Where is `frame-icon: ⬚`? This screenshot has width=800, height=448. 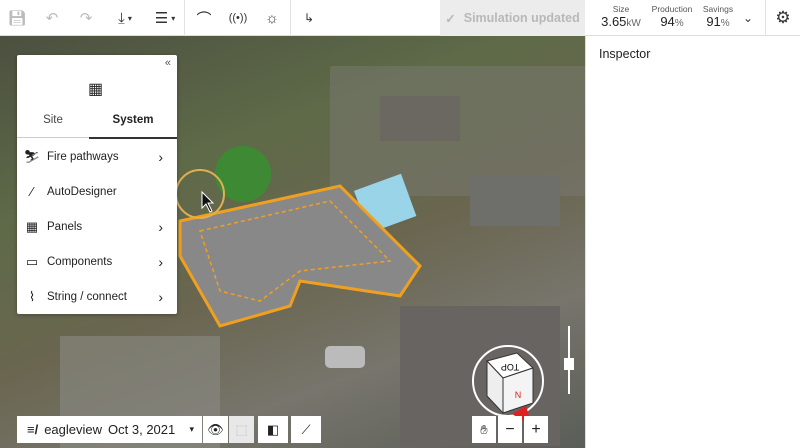 frame-icon: ⬚ is located at coordinates (241, 429).